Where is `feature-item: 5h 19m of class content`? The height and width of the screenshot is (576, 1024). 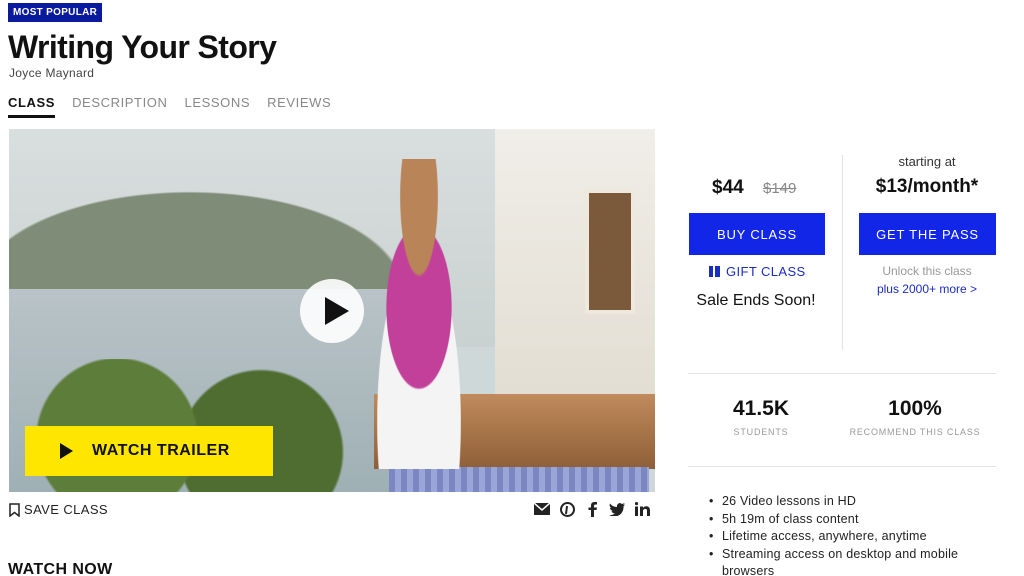
feature-item: 5h 19m of class content is located at coordinates (833, 520).